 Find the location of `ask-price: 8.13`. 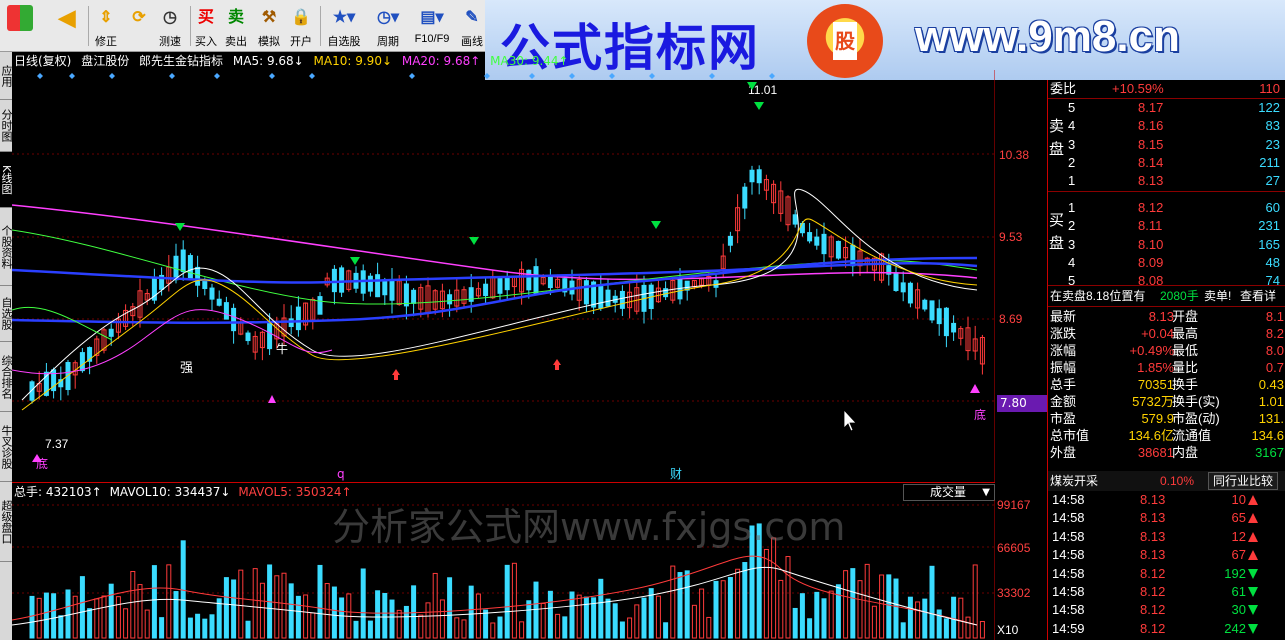

ask-price: 8.13 is located at coordinates (1151, 181).